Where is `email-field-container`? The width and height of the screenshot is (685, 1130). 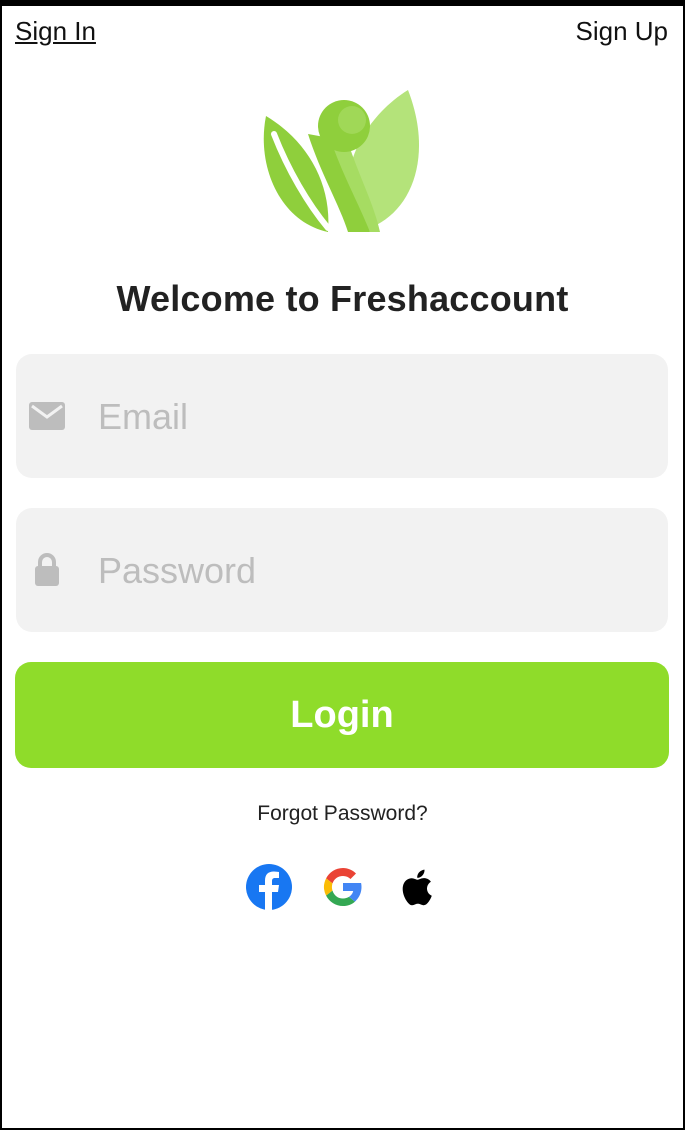 email-field-container is located at coordinates (342, 416).